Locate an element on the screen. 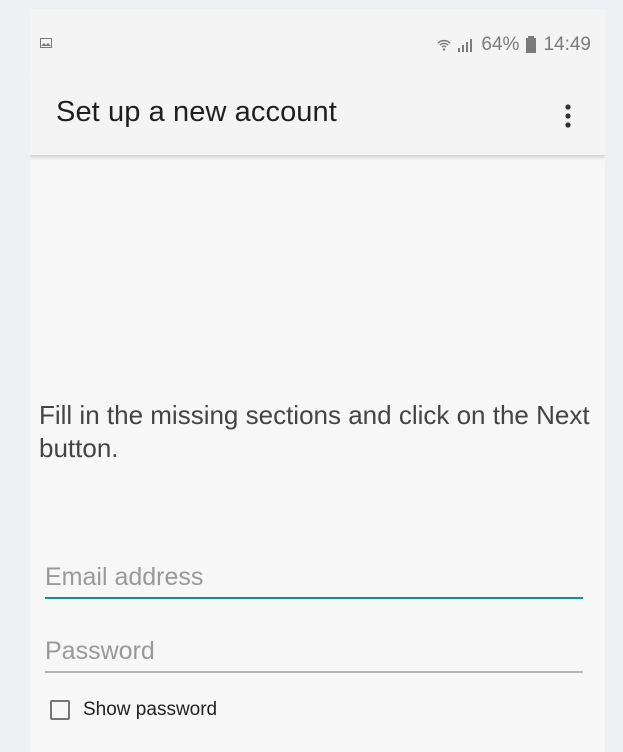 This screenshot has height=752, width=623. battery-icon is located at coordinates (531, 44).